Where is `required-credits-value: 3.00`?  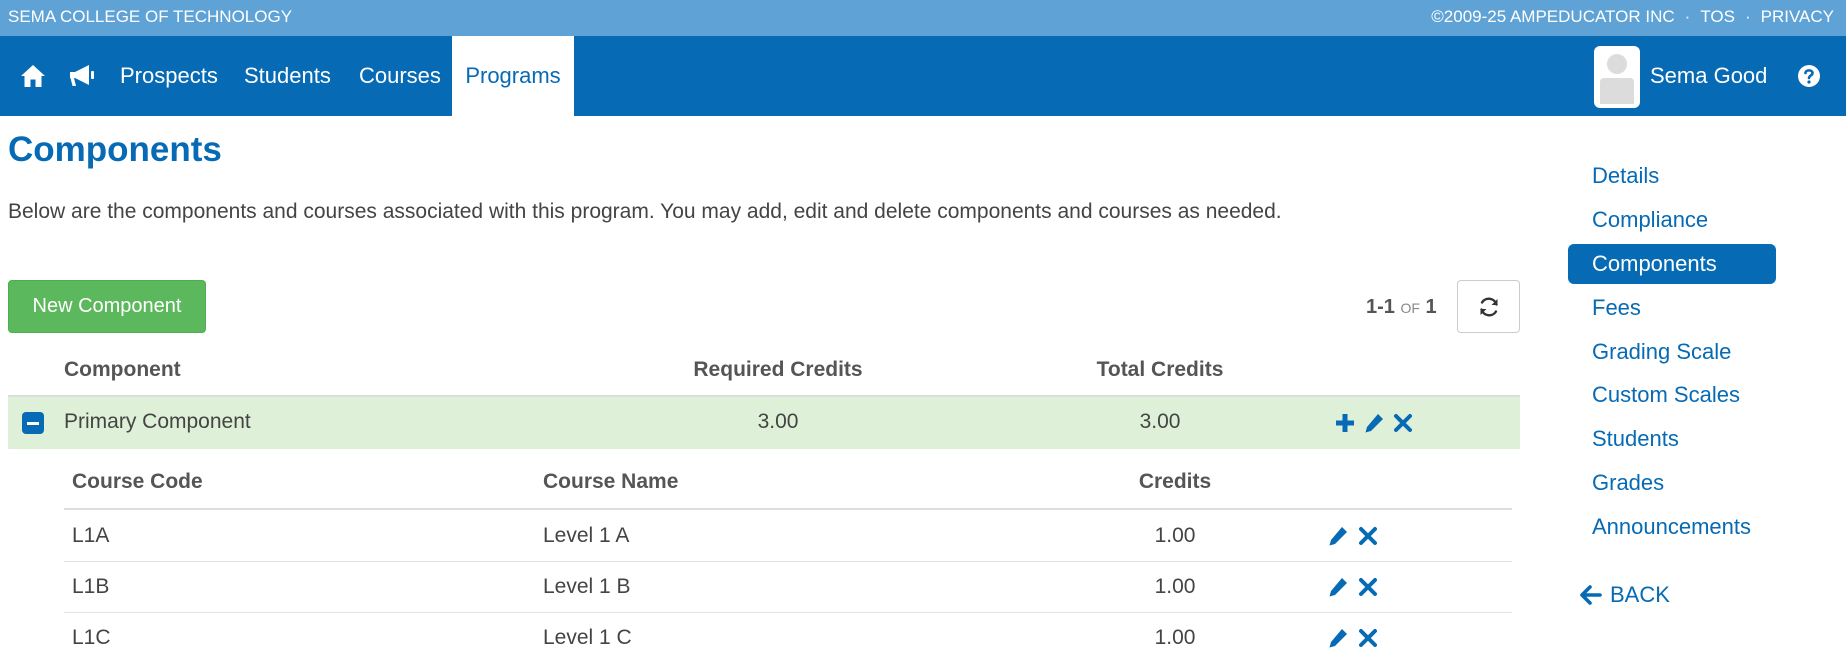 required-credits-value: 3.00 is located at coordinates (778, 421).